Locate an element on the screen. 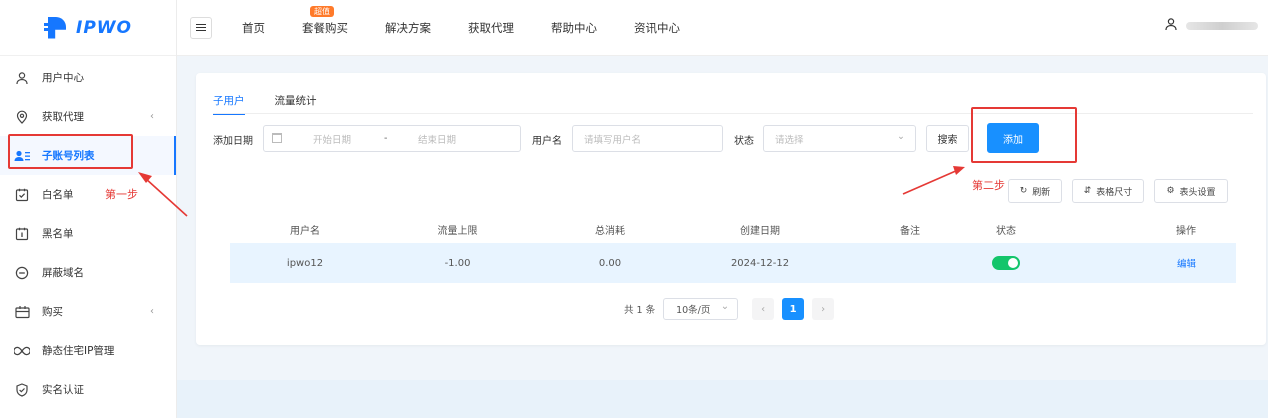 The height and width of the screenshot is (418, 1268). cell-username: ipwo12 is located at coordinates (305, 263).